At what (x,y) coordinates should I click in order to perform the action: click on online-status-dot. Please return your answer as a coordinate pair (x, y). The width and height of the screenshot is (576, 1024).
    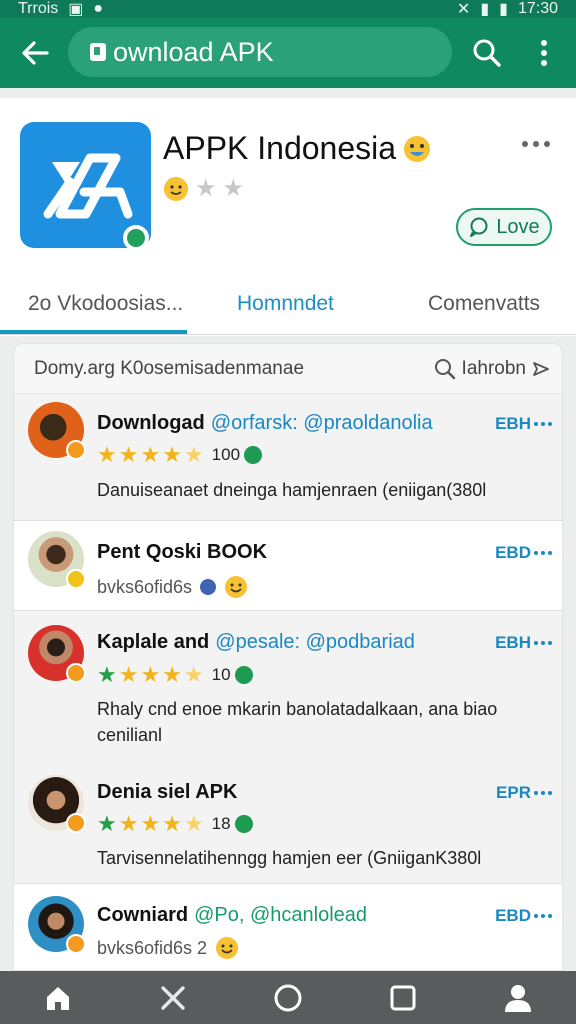
    Looking at the image, I should click on (136, 238).